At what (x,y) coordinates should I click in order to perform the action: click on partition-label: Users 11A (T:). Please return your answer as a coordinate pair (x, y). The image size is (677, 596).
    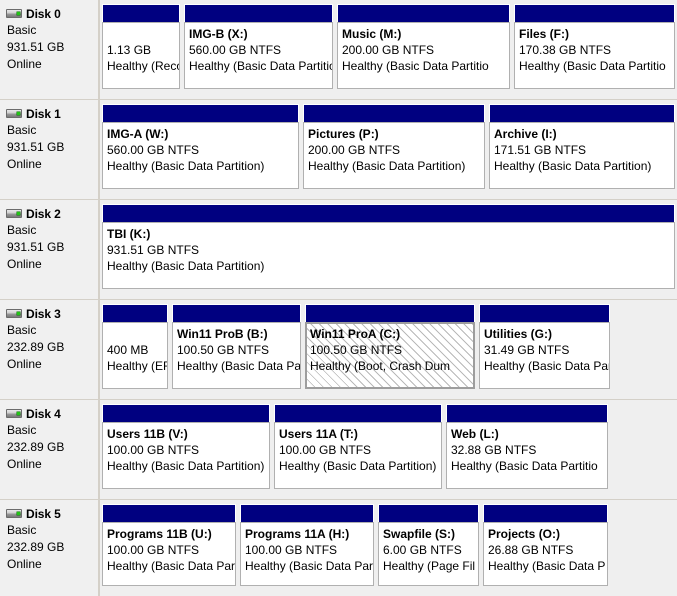
    Looking at the image, I should click on (318, 434).